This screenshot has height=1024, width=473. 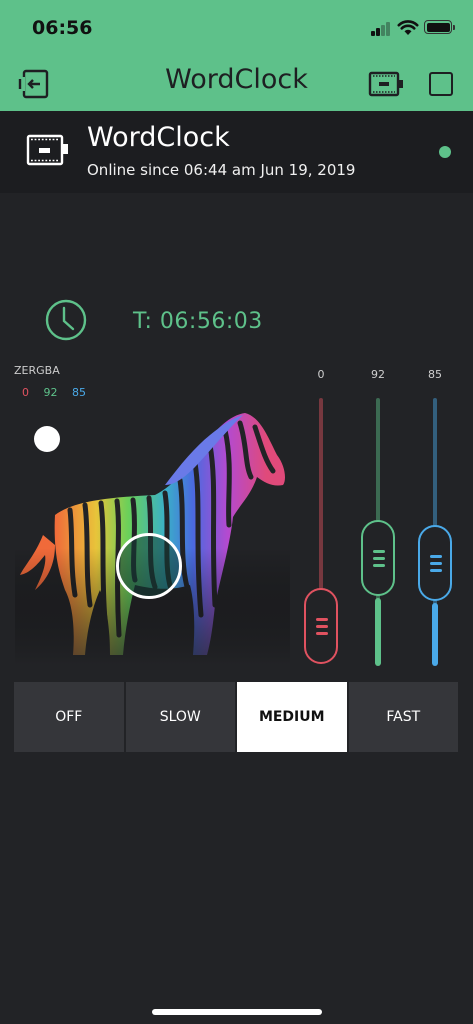 What do you see at coordinates (445, 152) in the screenshot?
I see `online-status-dot` at bounding box center [445, 152].